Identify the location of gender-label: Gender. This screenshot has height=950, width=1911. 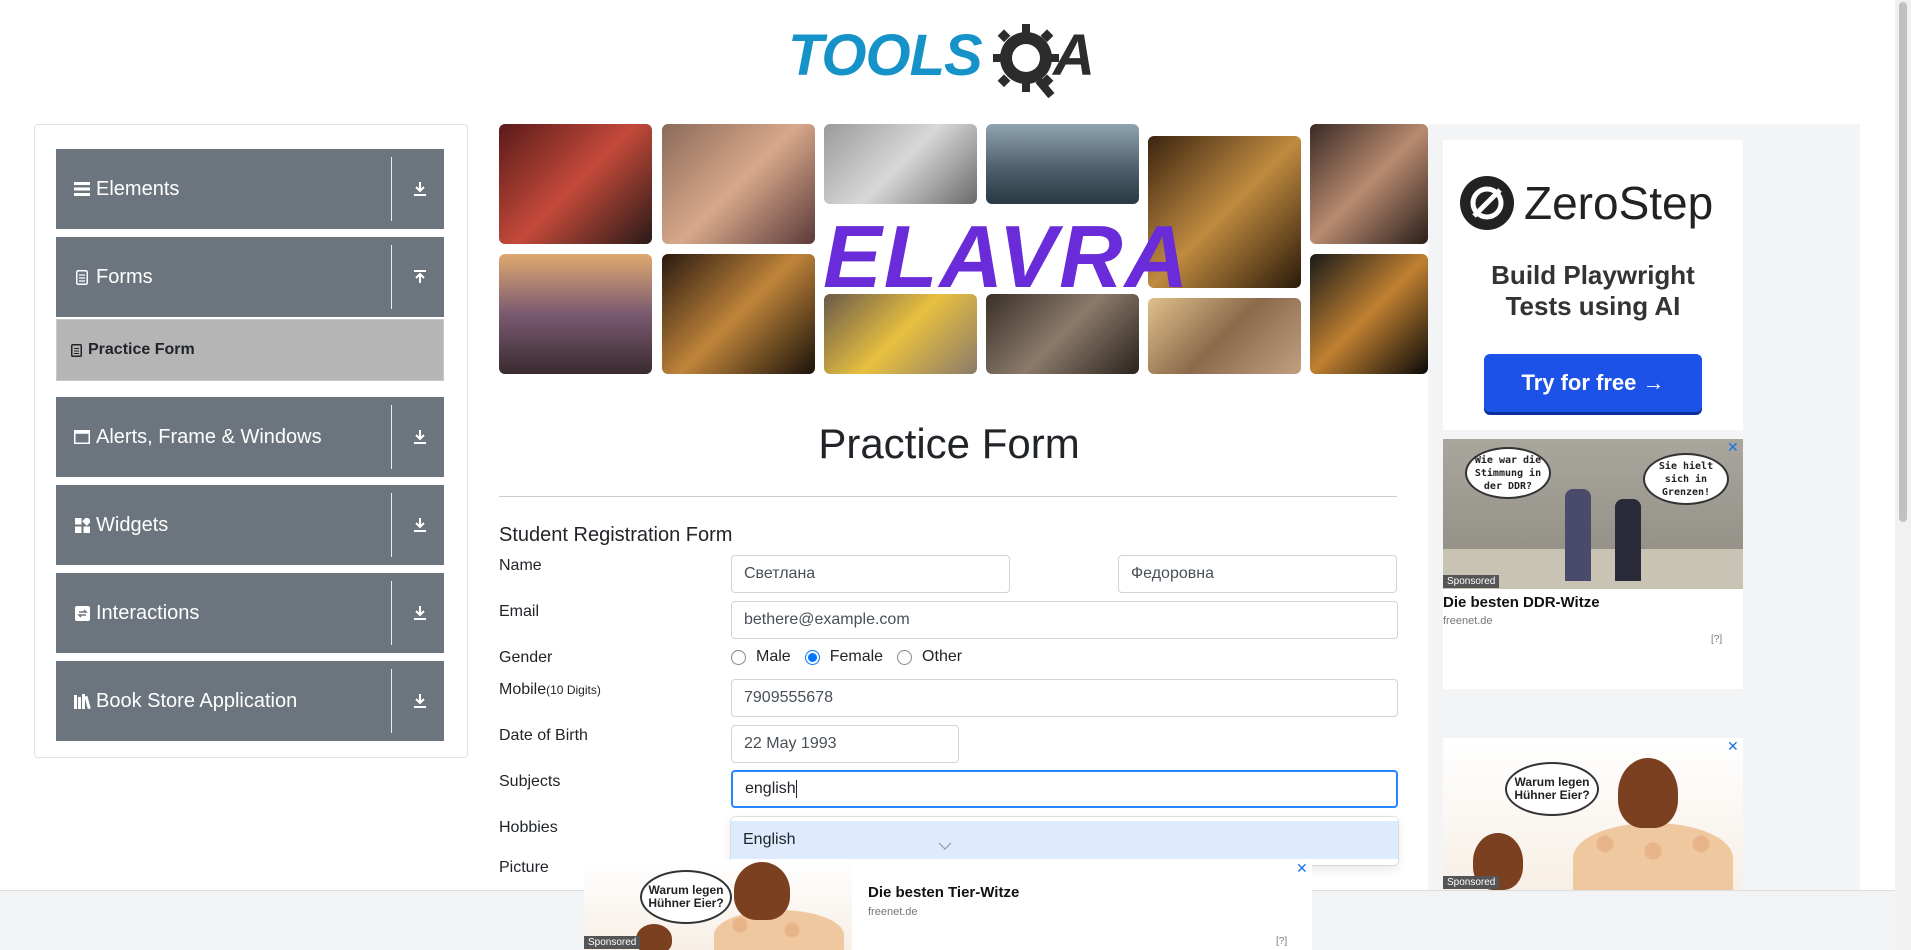
(526, 657).